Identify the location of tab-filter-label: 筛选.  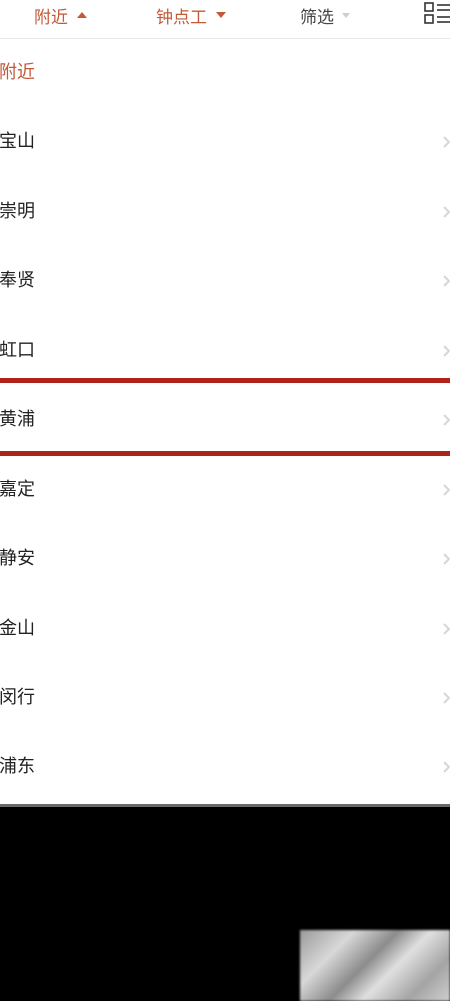
(317, 17).